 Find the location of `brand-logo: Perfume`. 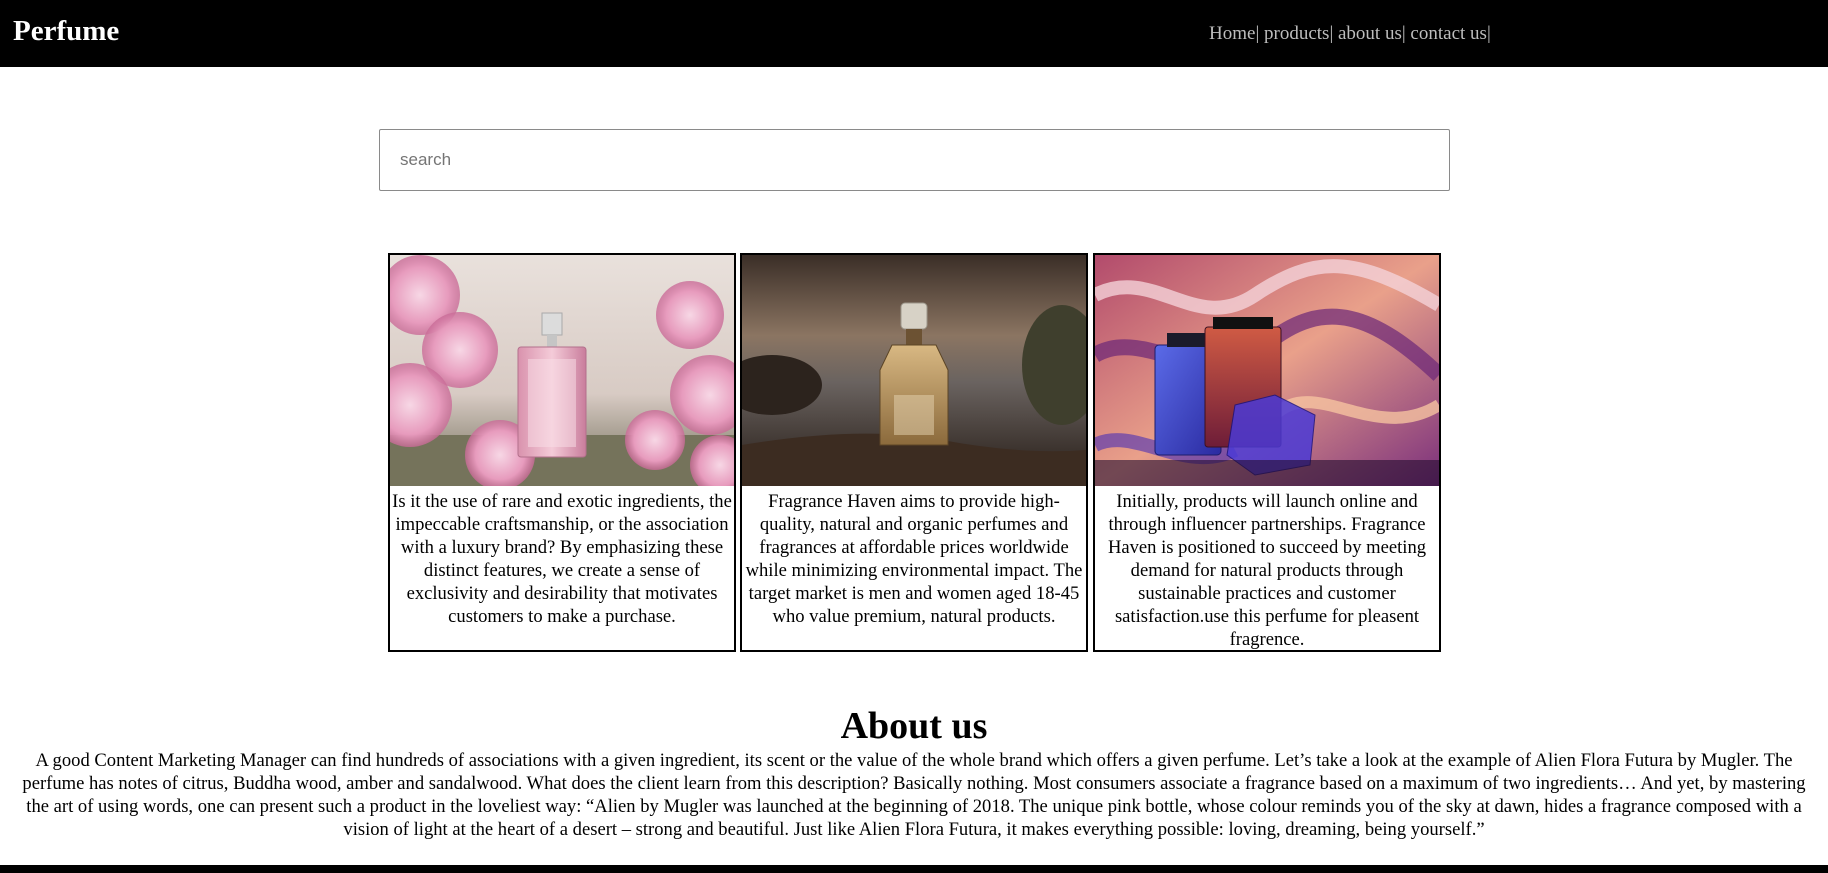

brand-logo: Perfume is located at coordinates (66, 31).